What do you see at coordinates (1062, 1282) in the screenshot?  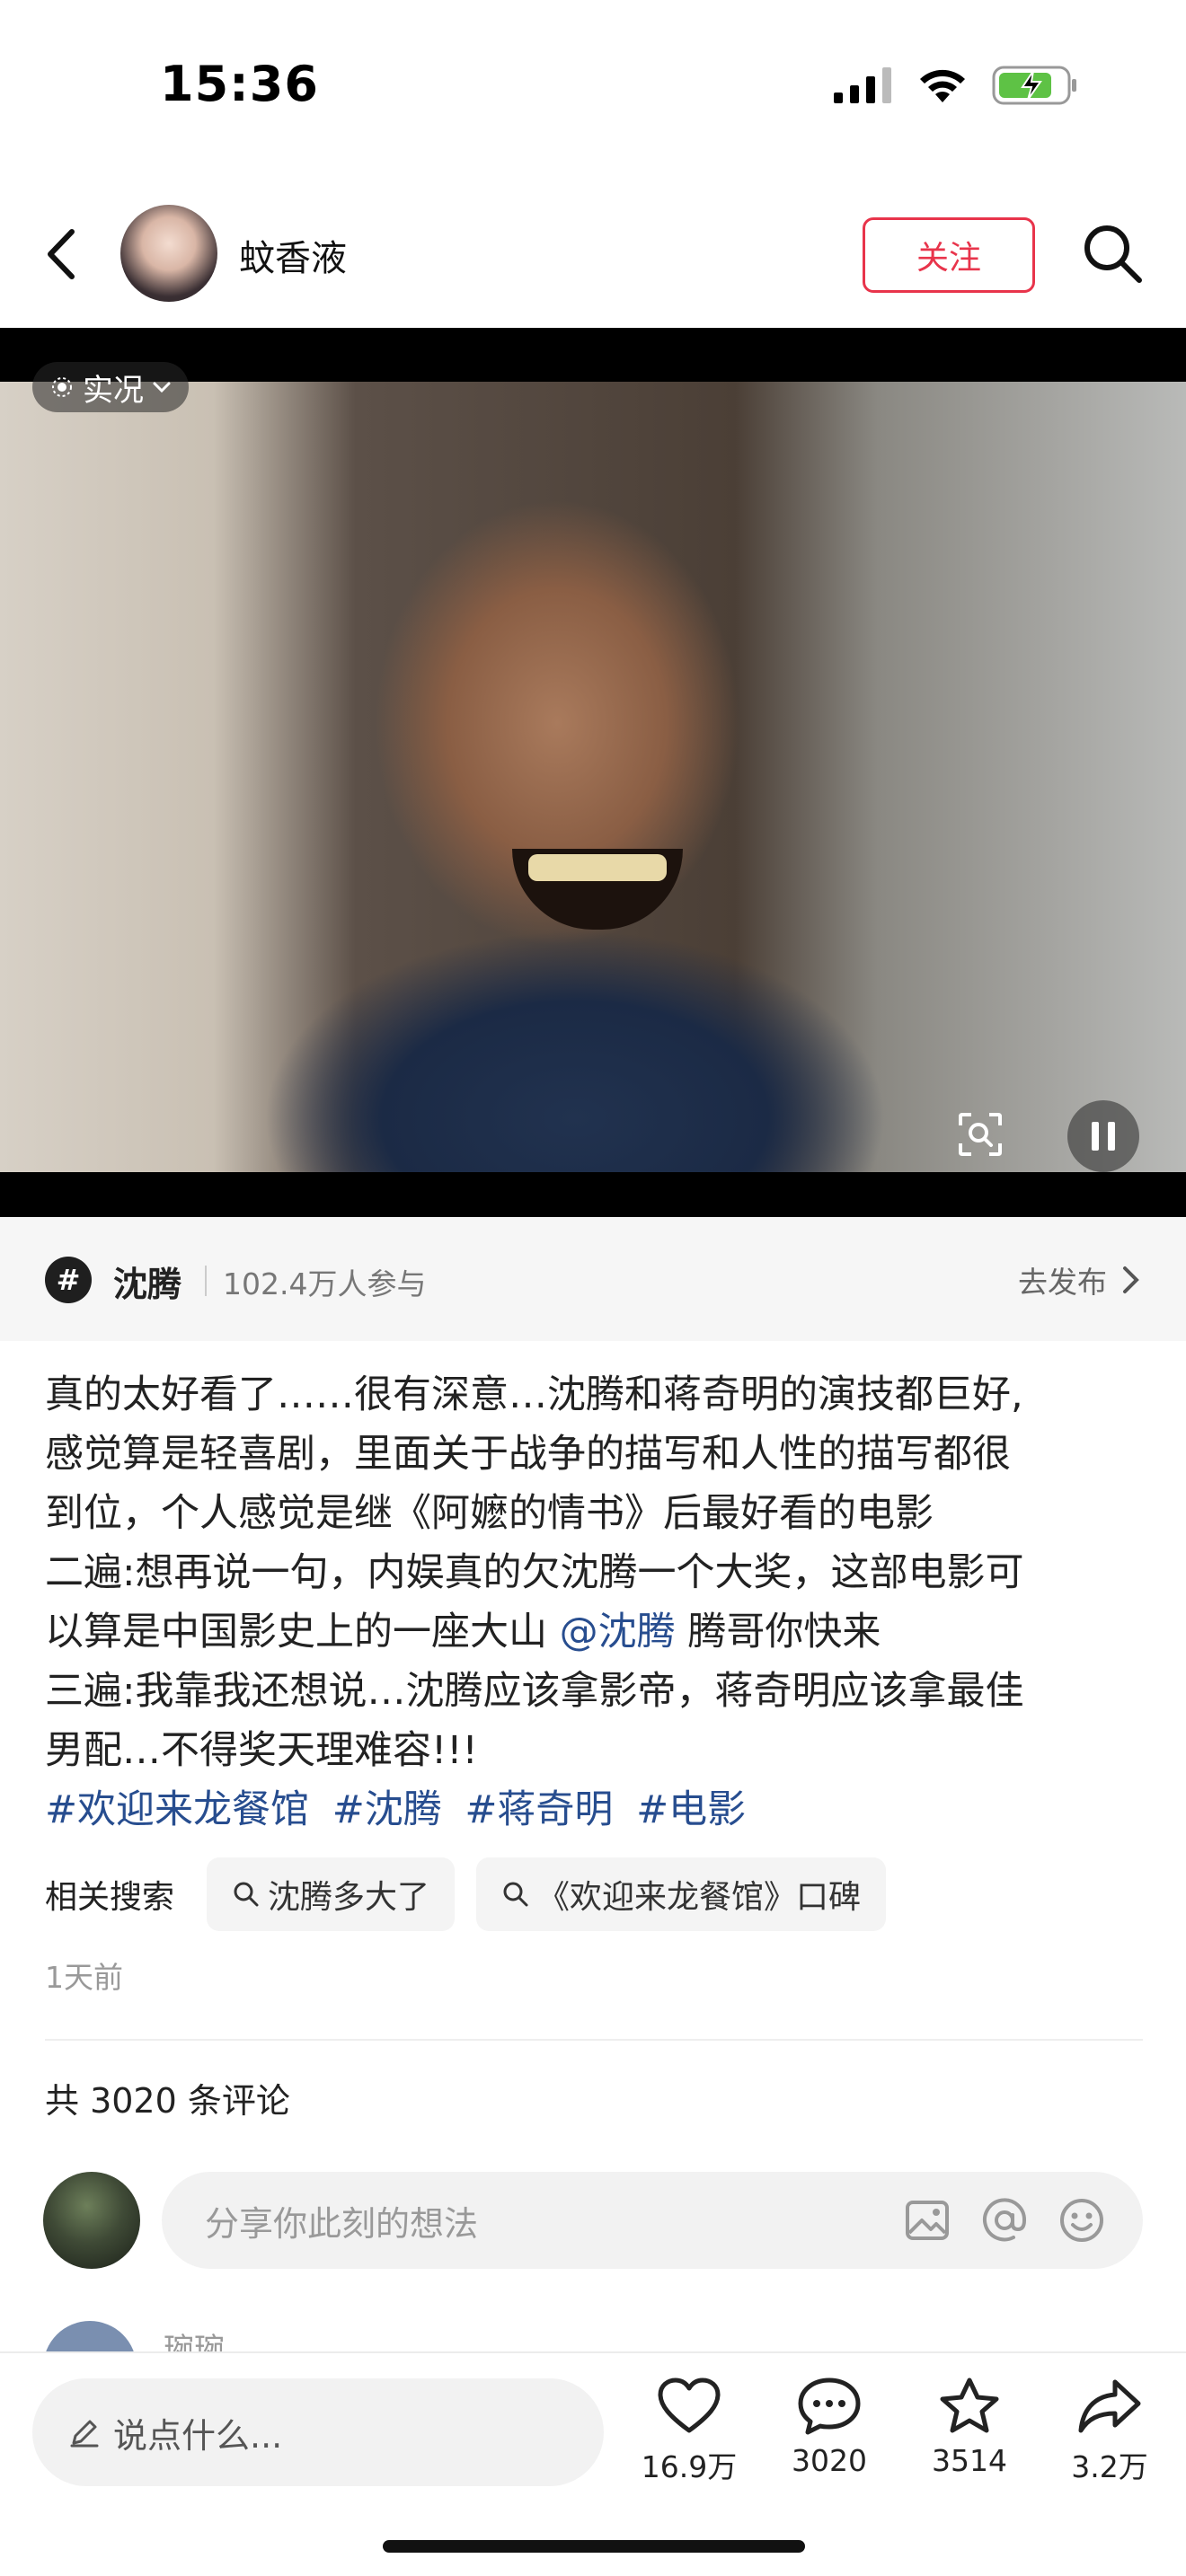 I see `publish-label: 去发布` at bounding box center [1062, 1282].